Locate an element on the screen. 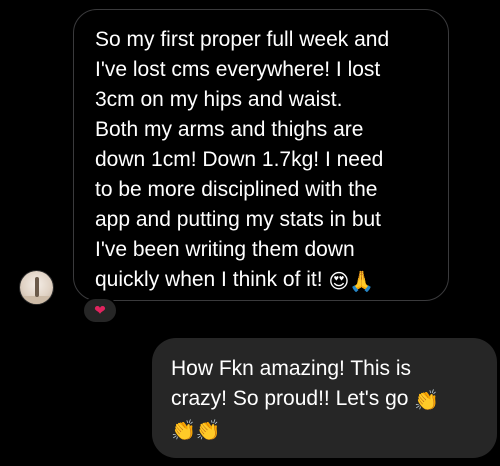 The image size is (500, 466). message-line: So my first proper full week and is located at coordinates (242, 39).